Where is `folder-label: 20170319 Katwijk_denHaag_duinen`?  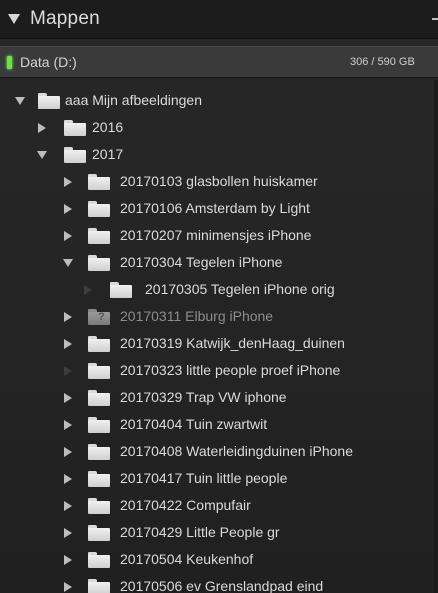 folder-label: 20170319 Katwijk_denHaag_duinen is located at coordinates (232, 343).